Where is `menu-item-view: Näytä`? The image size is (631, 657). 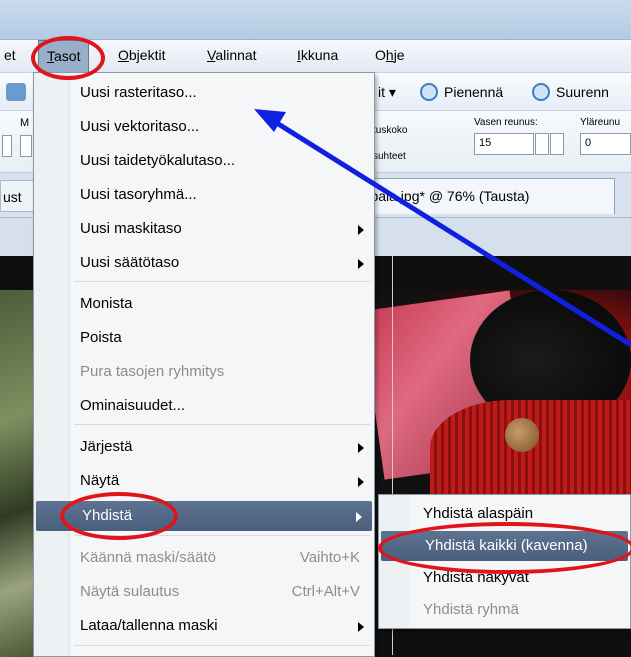 menu-item-view: Näytä is located at coordinates (204, 481).